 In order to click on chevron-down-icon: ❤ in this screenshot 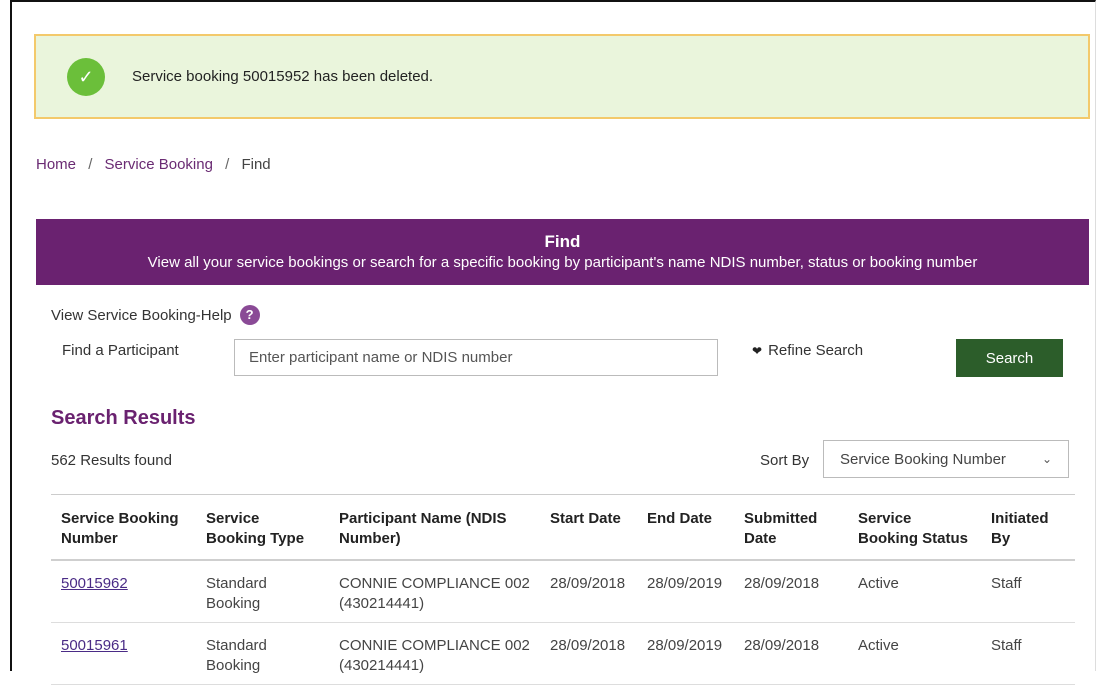, I will do `click(757, 350)`.